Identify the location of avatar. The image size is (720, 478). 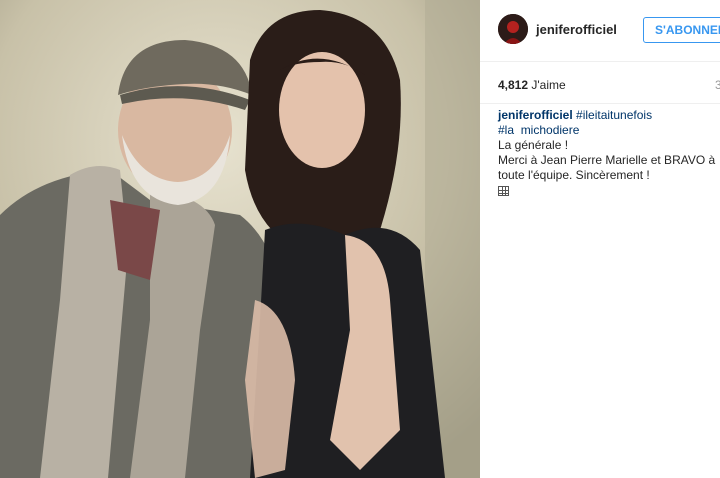
(513, 29).